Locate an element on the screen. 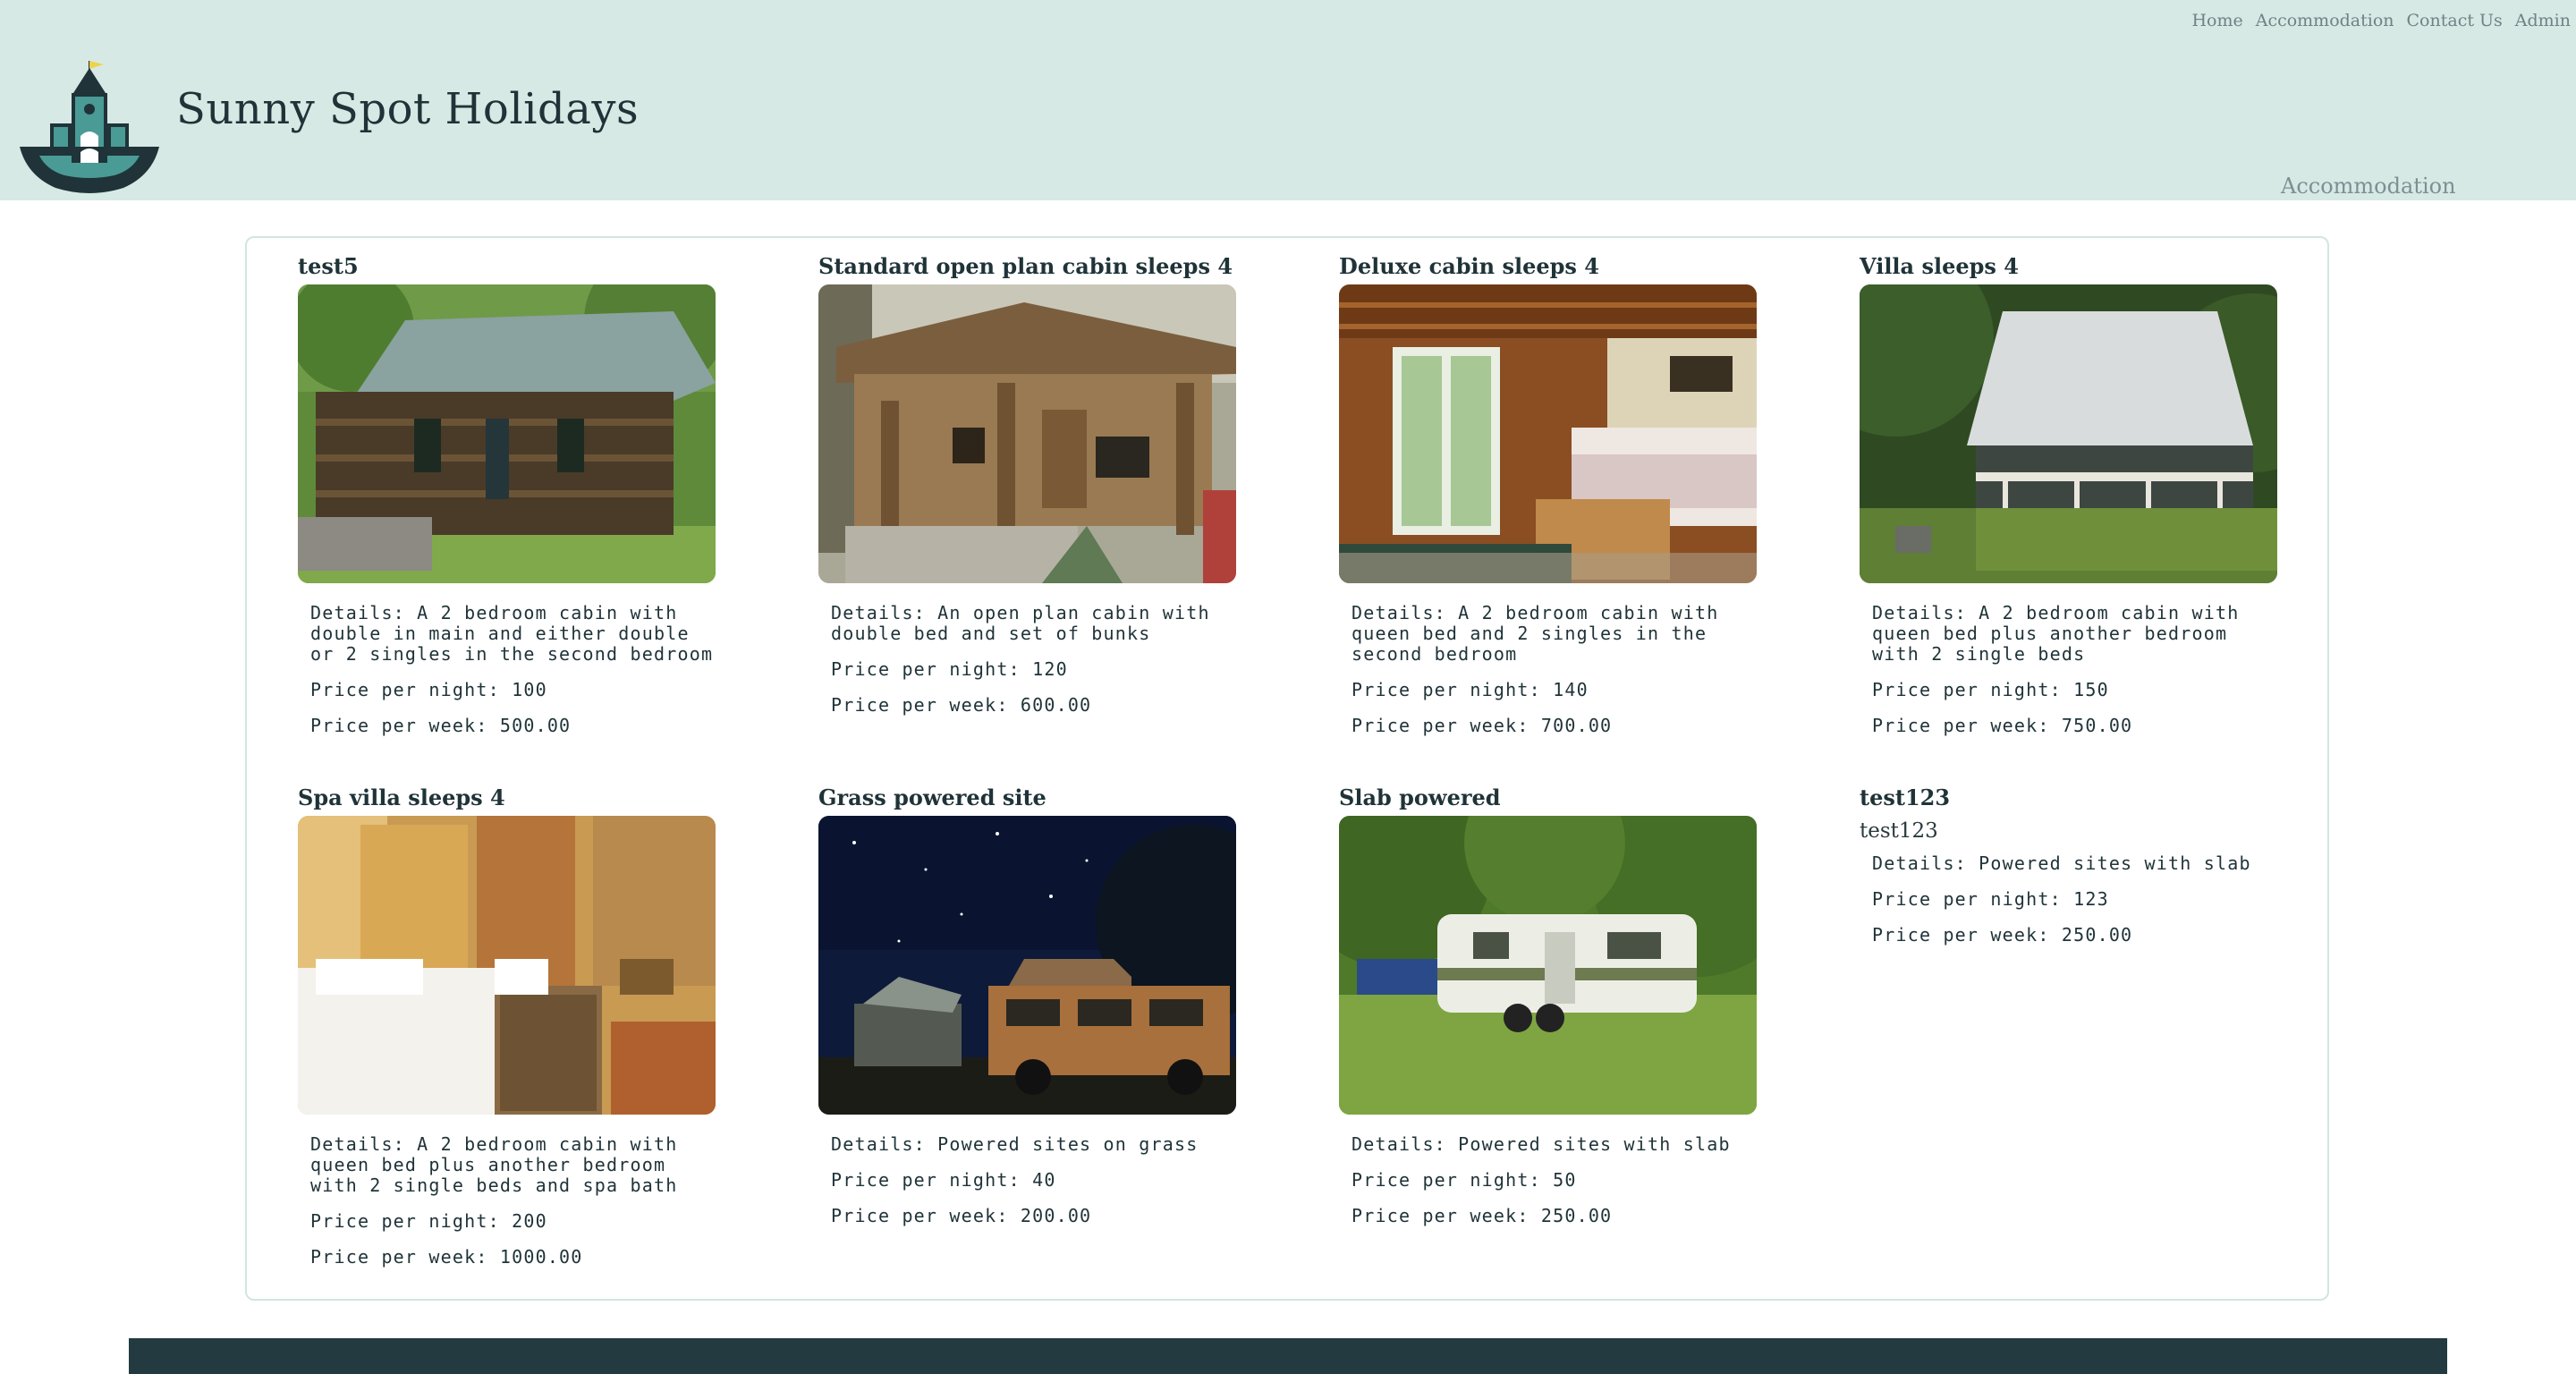 The image size is (2576, 1374). top-navigation: Home Accommodation Contact Us Admin is located at coordinates (2381, 20).